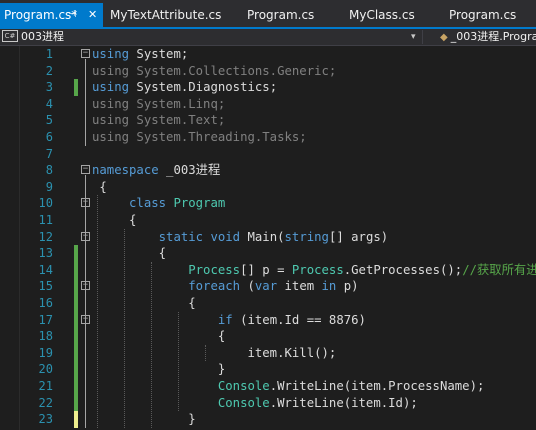 This screenshot has width=536, height=430. Describe the element at coordinates (377, 386) in the screenshot. I see `code-token: .WriteLine(item.ProcessName);` at that location.